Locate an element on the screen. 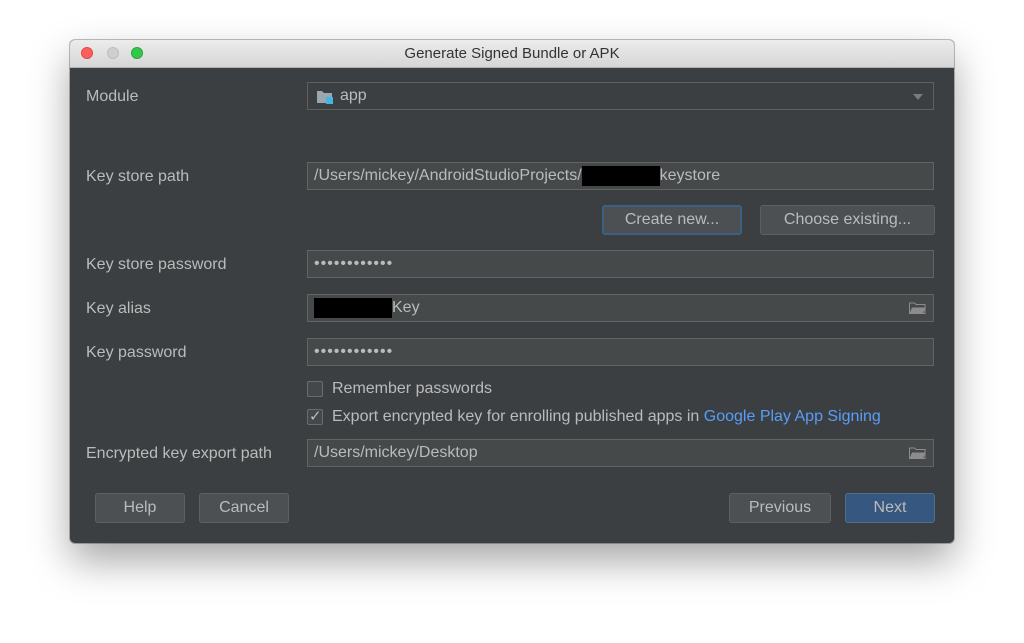 The image size is (1024, 643). module-value: app is located at coordinates (353, 95).